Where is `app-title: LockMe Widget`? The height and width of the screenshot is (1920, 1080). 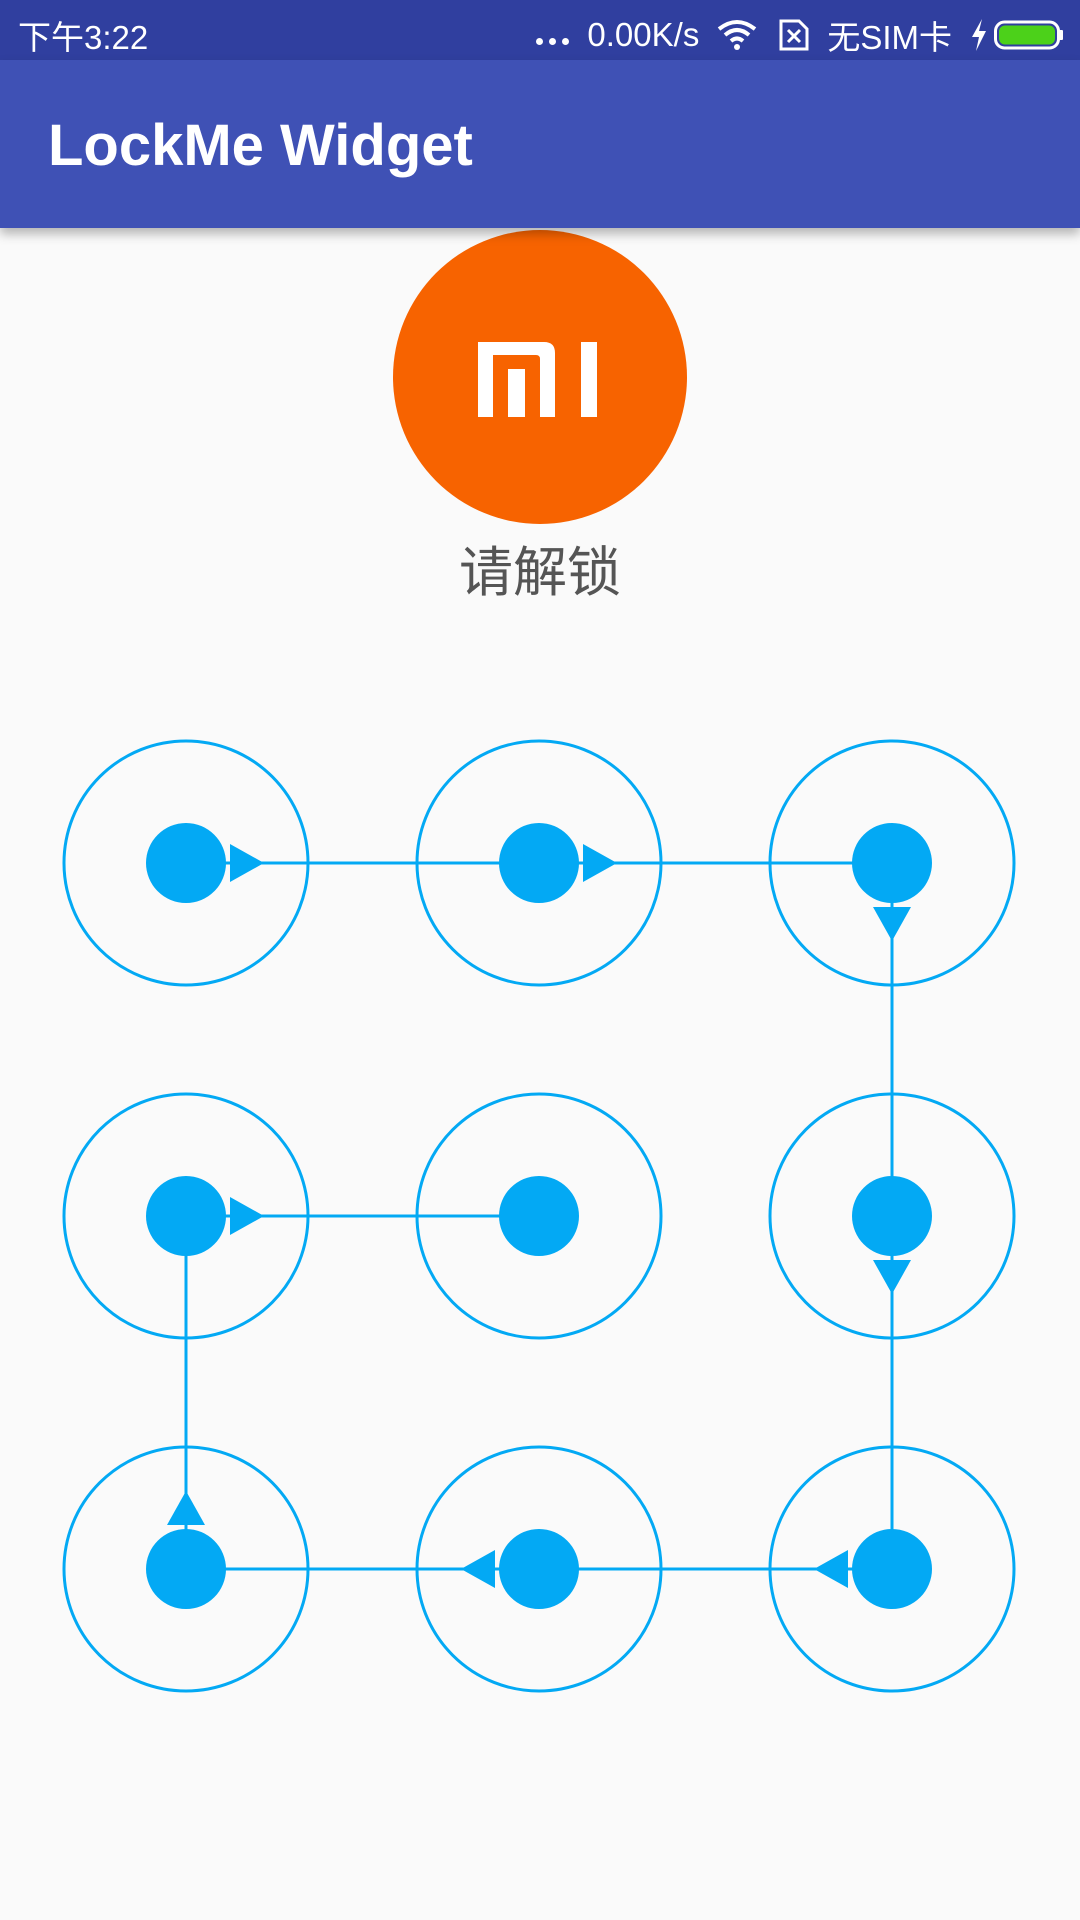 app-title: LockMe Widget is located at coordinates (260, 145).